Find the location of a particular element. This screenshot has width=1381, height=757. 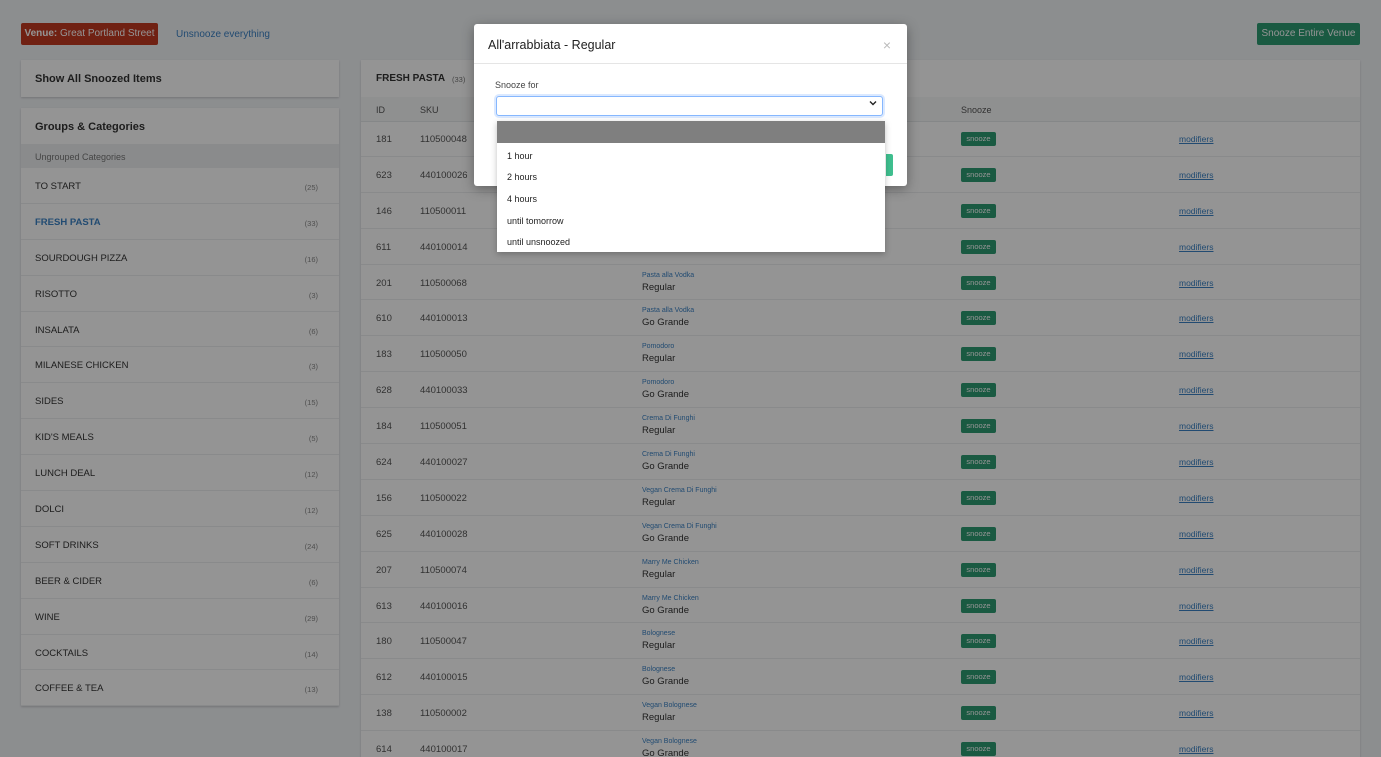

close-icon: × is located at coordinates (887, 45).